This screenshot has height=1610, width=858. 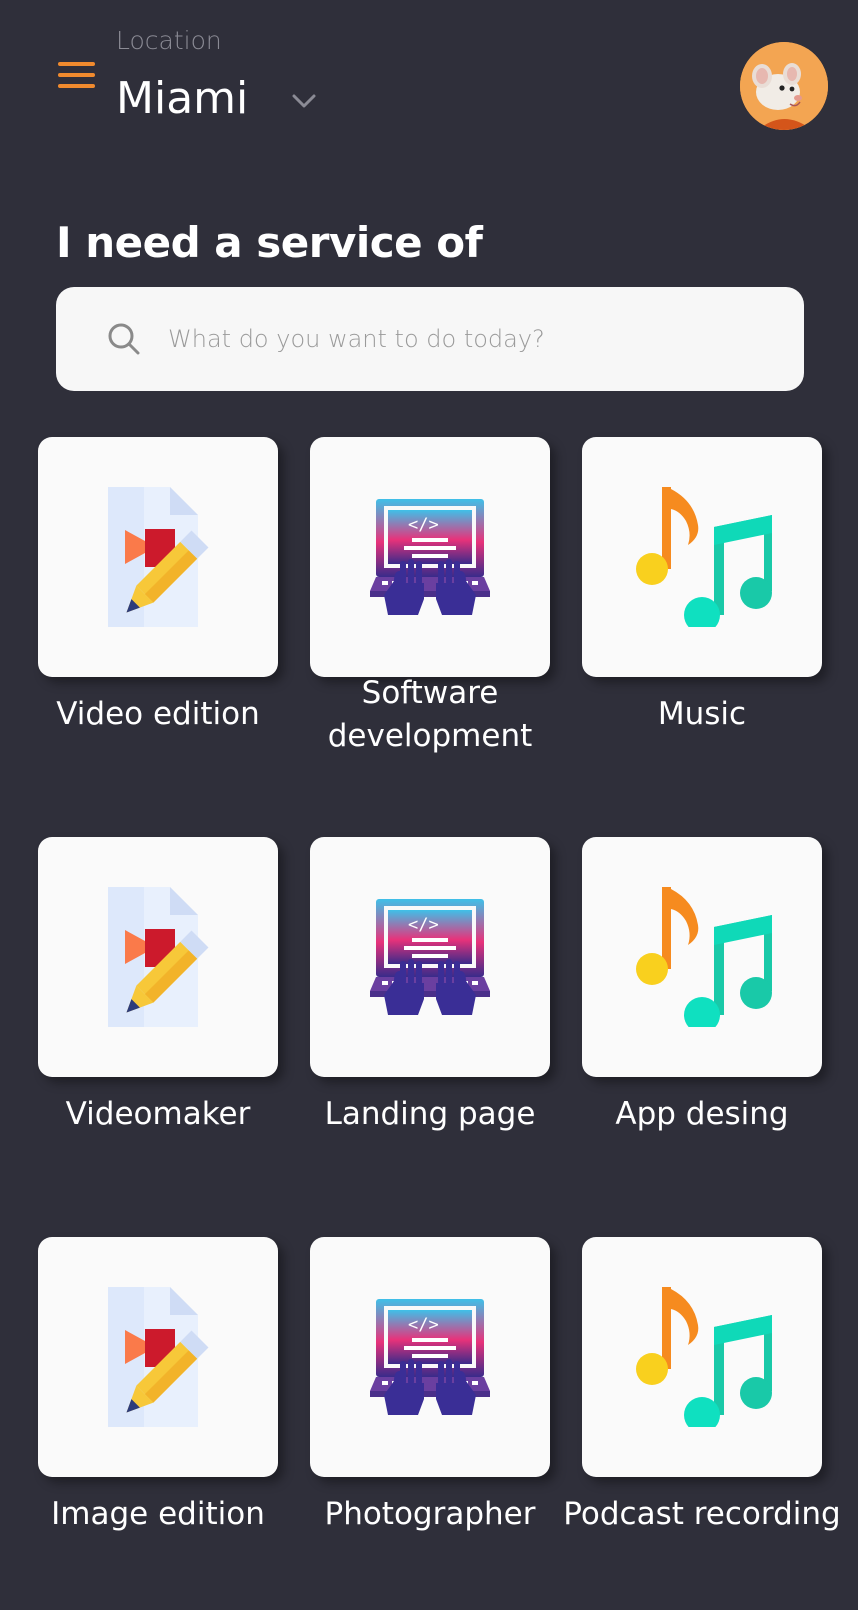 I want to click on location-dropdown: Miami, so click(x=216, y=98).